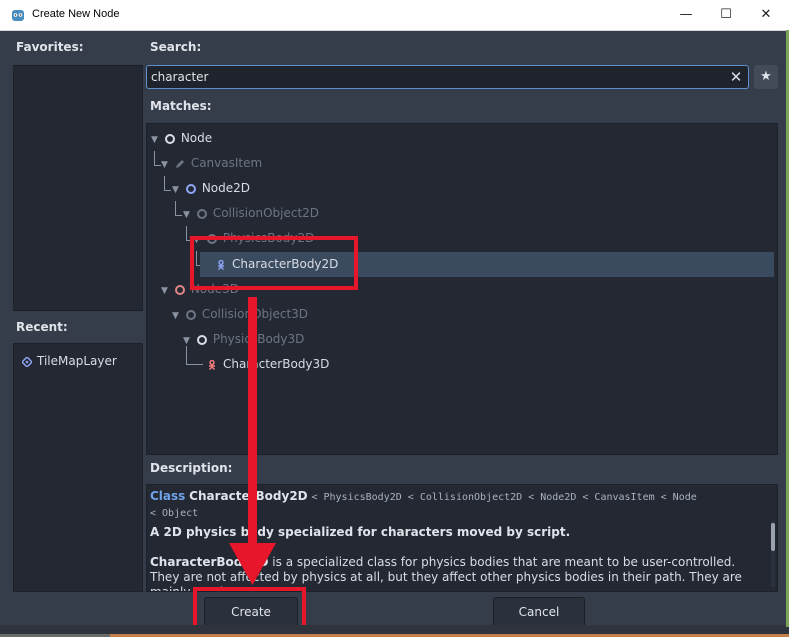 The height and width of the screenshot is (637, 789). What do you see at coordinates (196, 138) in the screenshot?
I see `tree-item-label: Node` at bounding box center [196, 138].